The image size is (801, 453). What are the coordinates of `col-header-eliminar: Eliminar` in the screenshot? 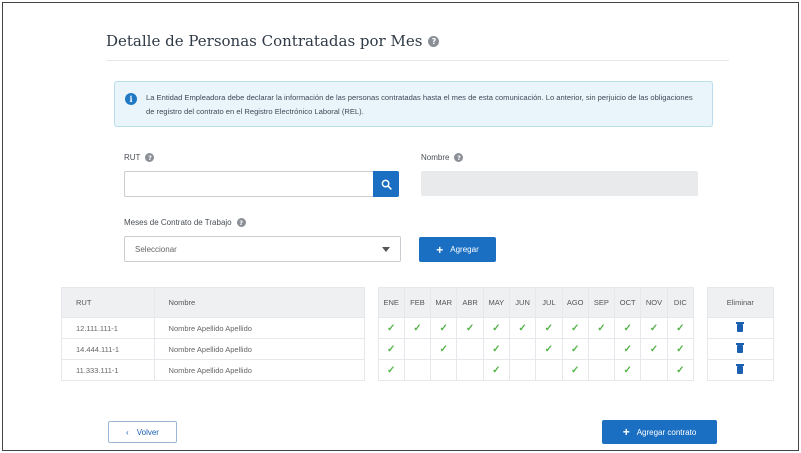 It's located at (740, 302).